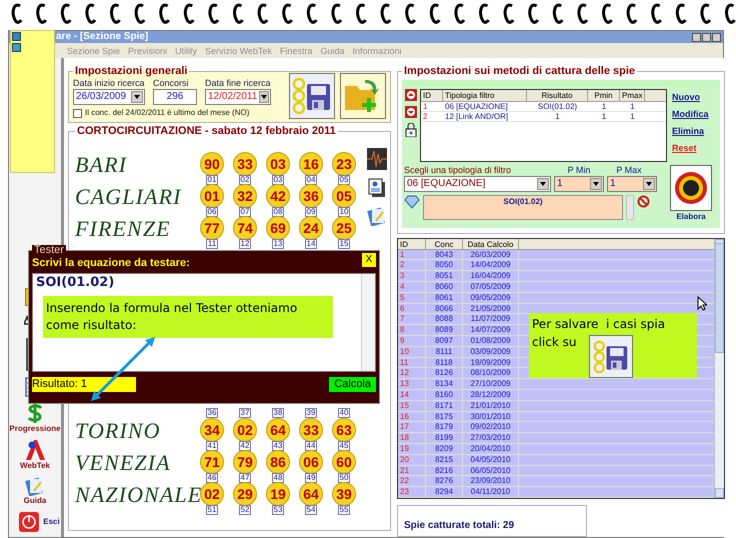 The width and height of the screenshot is (736, 538). I want to click on table-cell: 16, so click(412, 417).